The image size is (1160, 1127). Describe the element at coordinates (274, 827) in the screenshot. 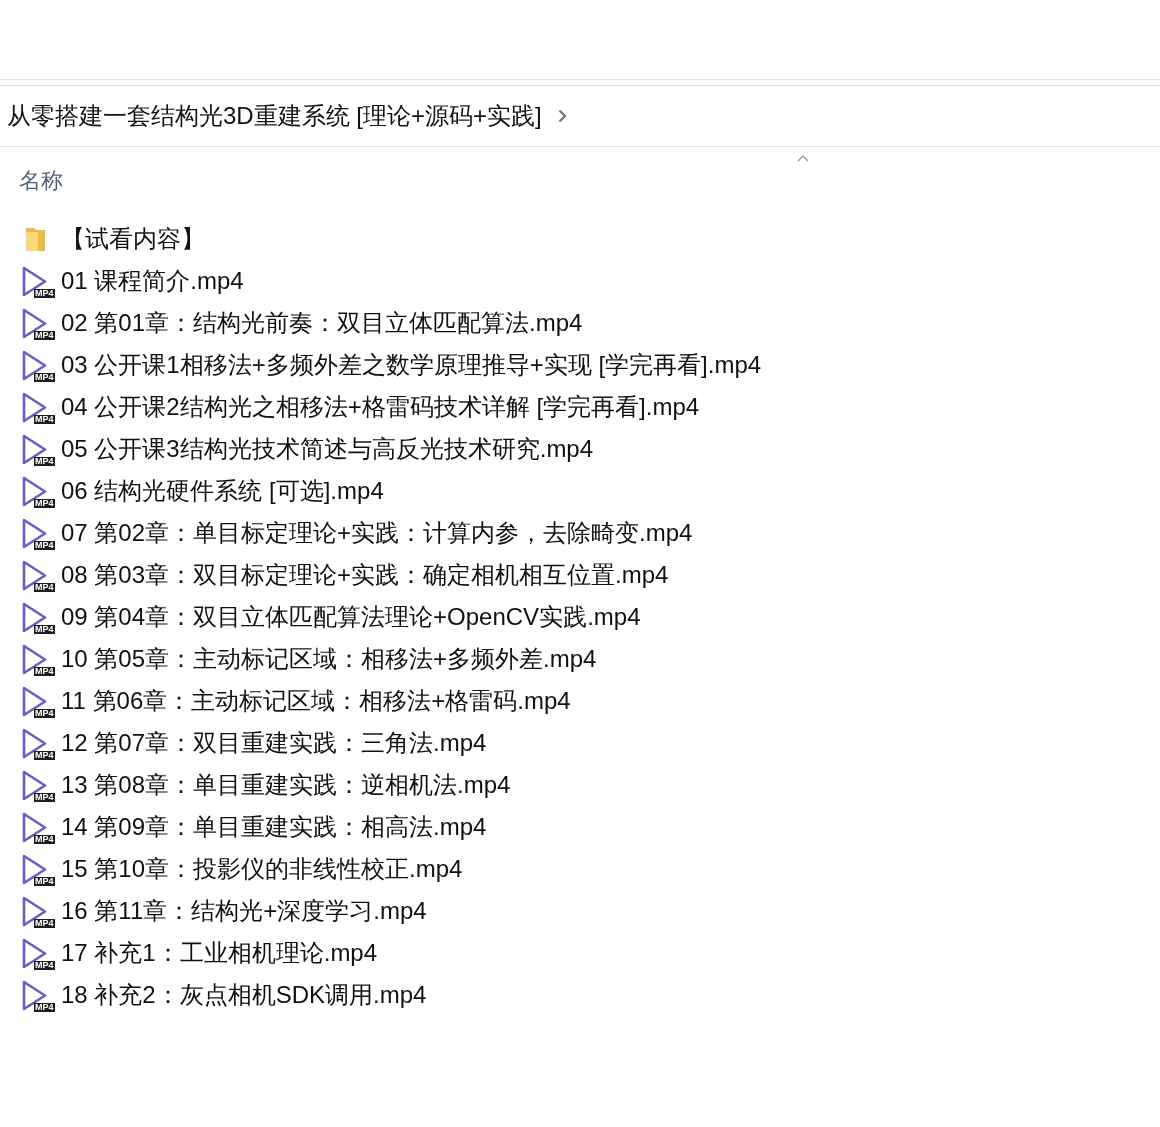

I see `file-name: 14 第09章：单目重建实践：相高法.mp4` at that location.